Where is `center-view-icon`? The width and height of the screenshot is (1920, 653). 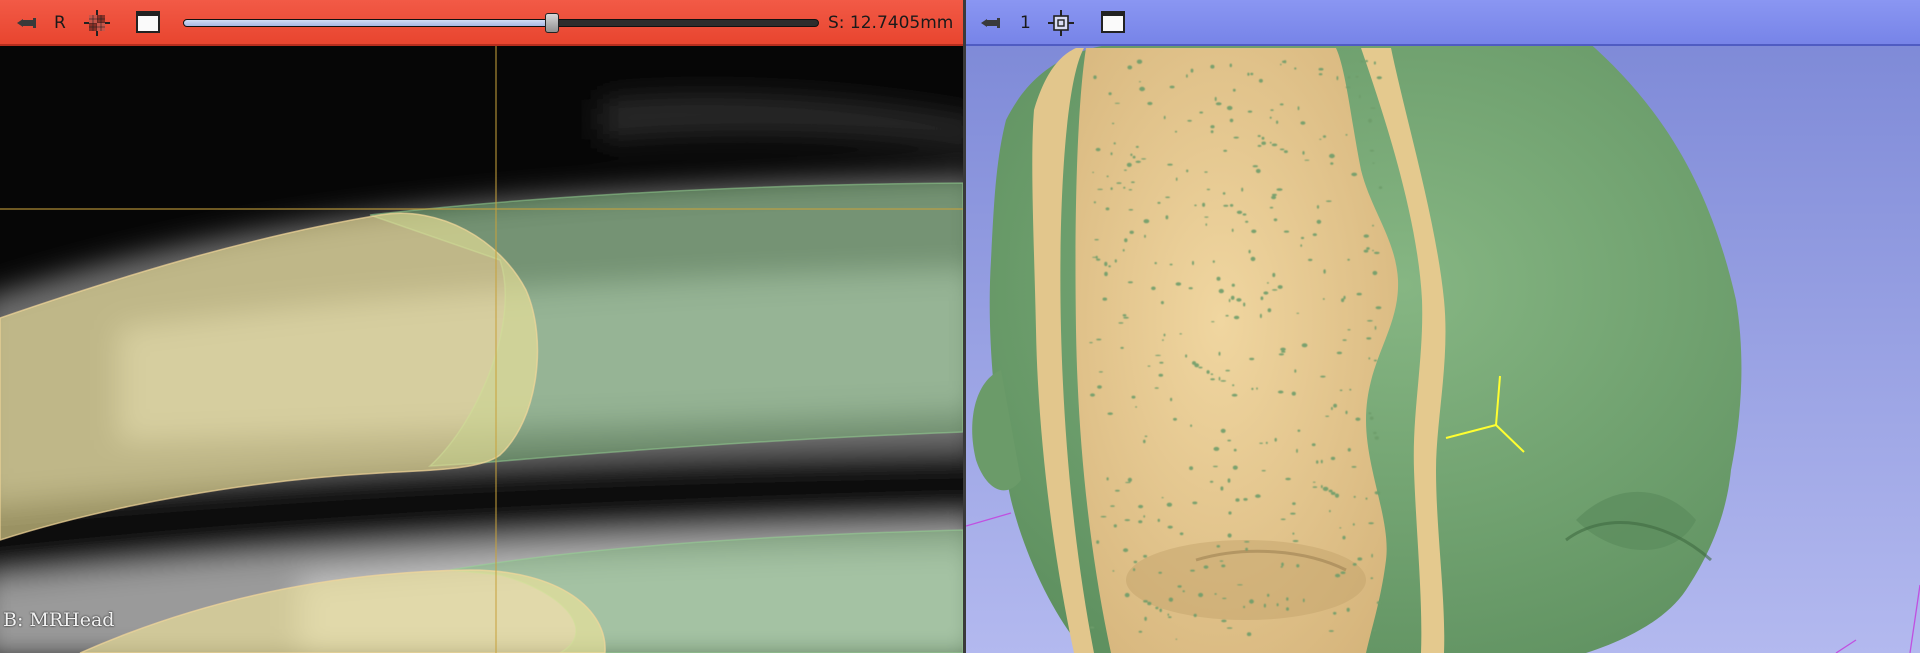 center-view-icon is located at coordinates (1061, 23).